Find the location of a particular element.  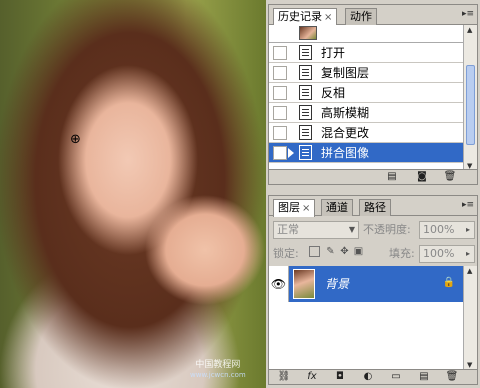

link-layers-icon: ⛓ is located at coordinates (284, 377).